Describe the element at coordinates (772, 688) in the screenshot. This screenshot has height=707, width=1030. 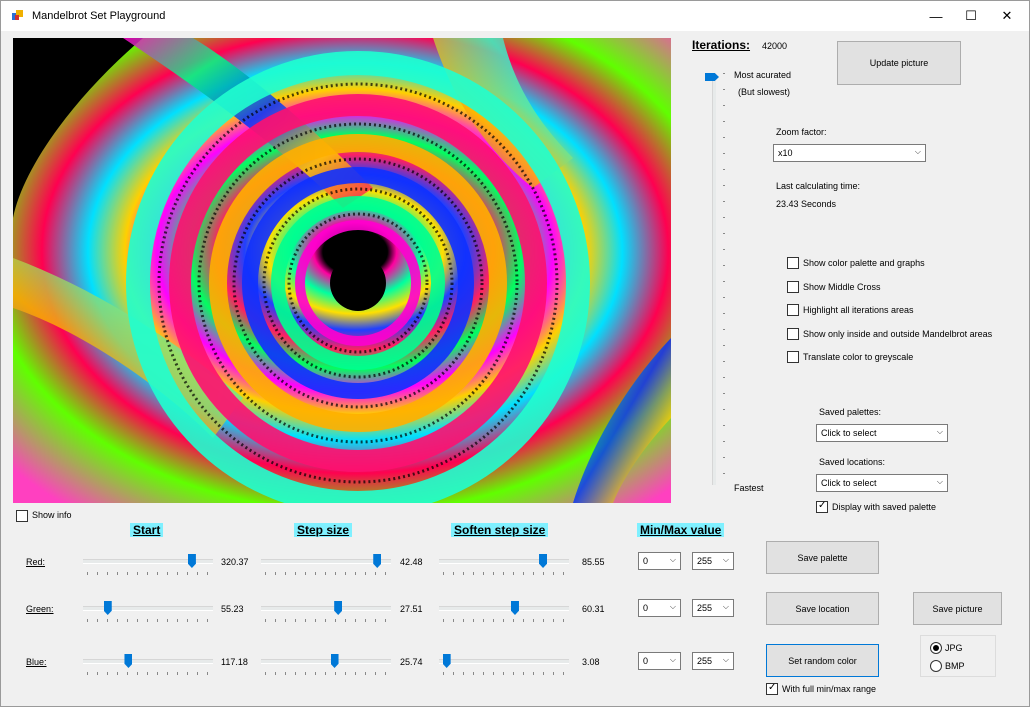
I see `full-range-checkbox: ✓` at that location.